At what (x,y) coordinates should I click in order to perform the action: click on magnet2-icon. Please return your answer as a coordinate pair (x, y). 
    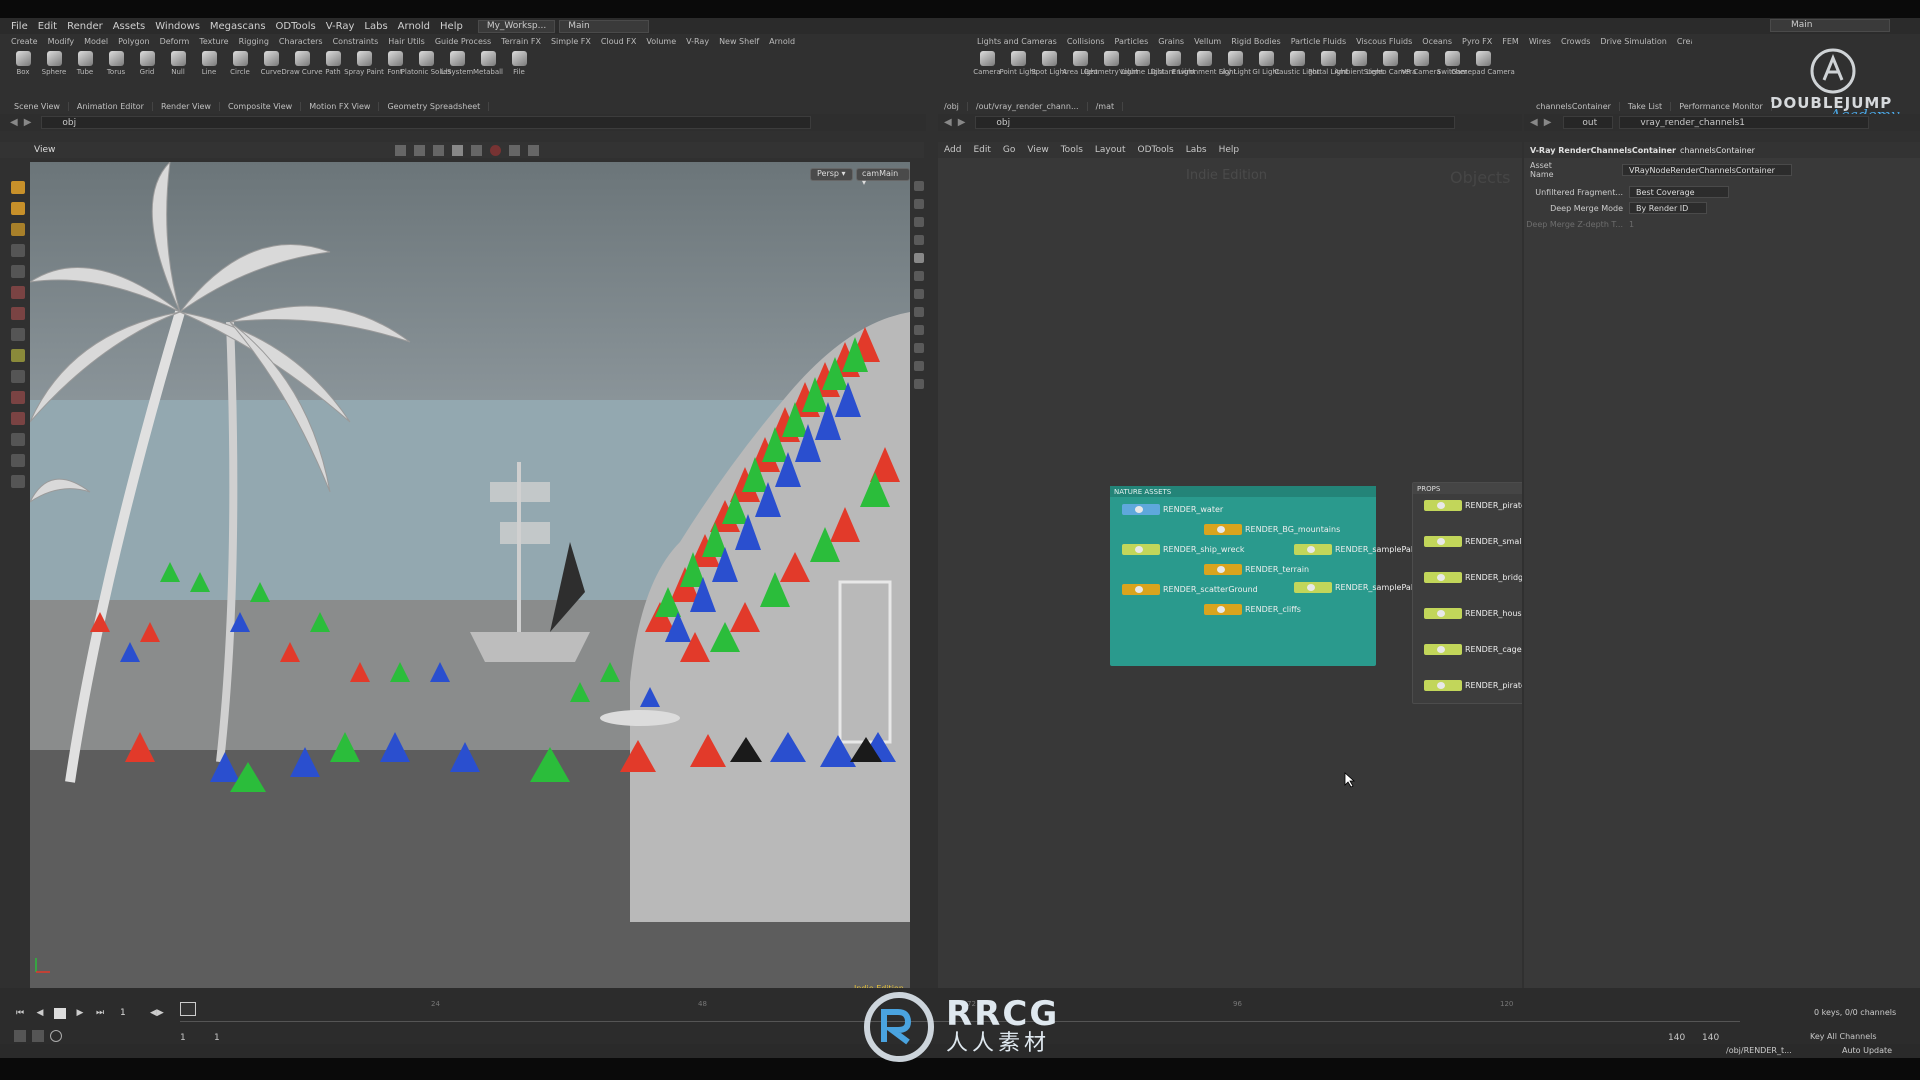
    Looking at the image, I should click on (18, 418).